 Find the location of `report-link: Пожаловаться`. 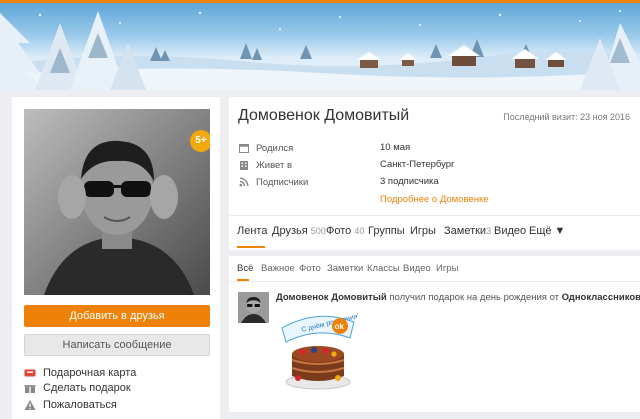

report-link: Пожаловаться is located at coordinates (70, 405).